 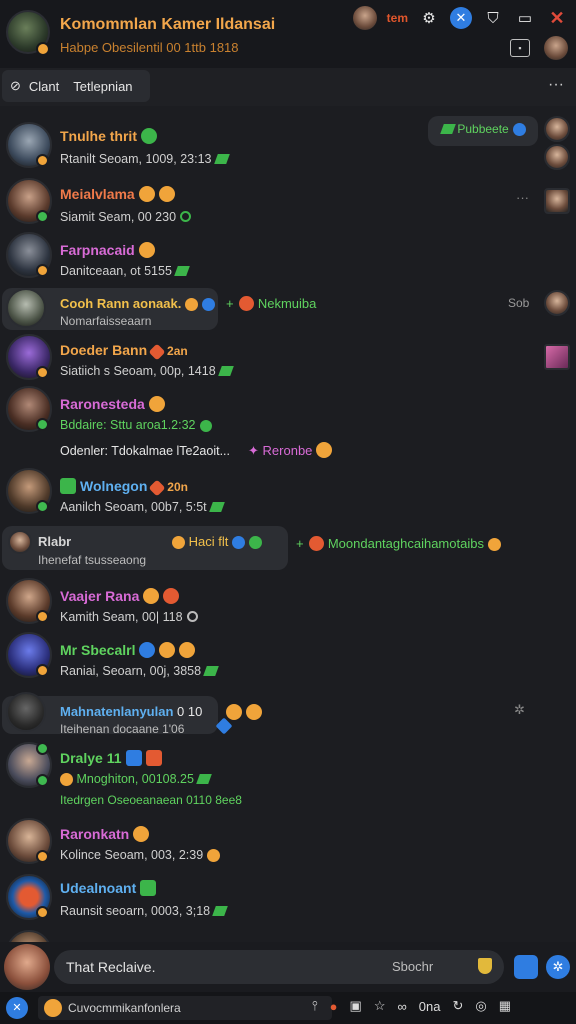 What do you see at coordinates (133, 758) in the screenshot?
I see `flag-icon` at bounding box center [133, 758].